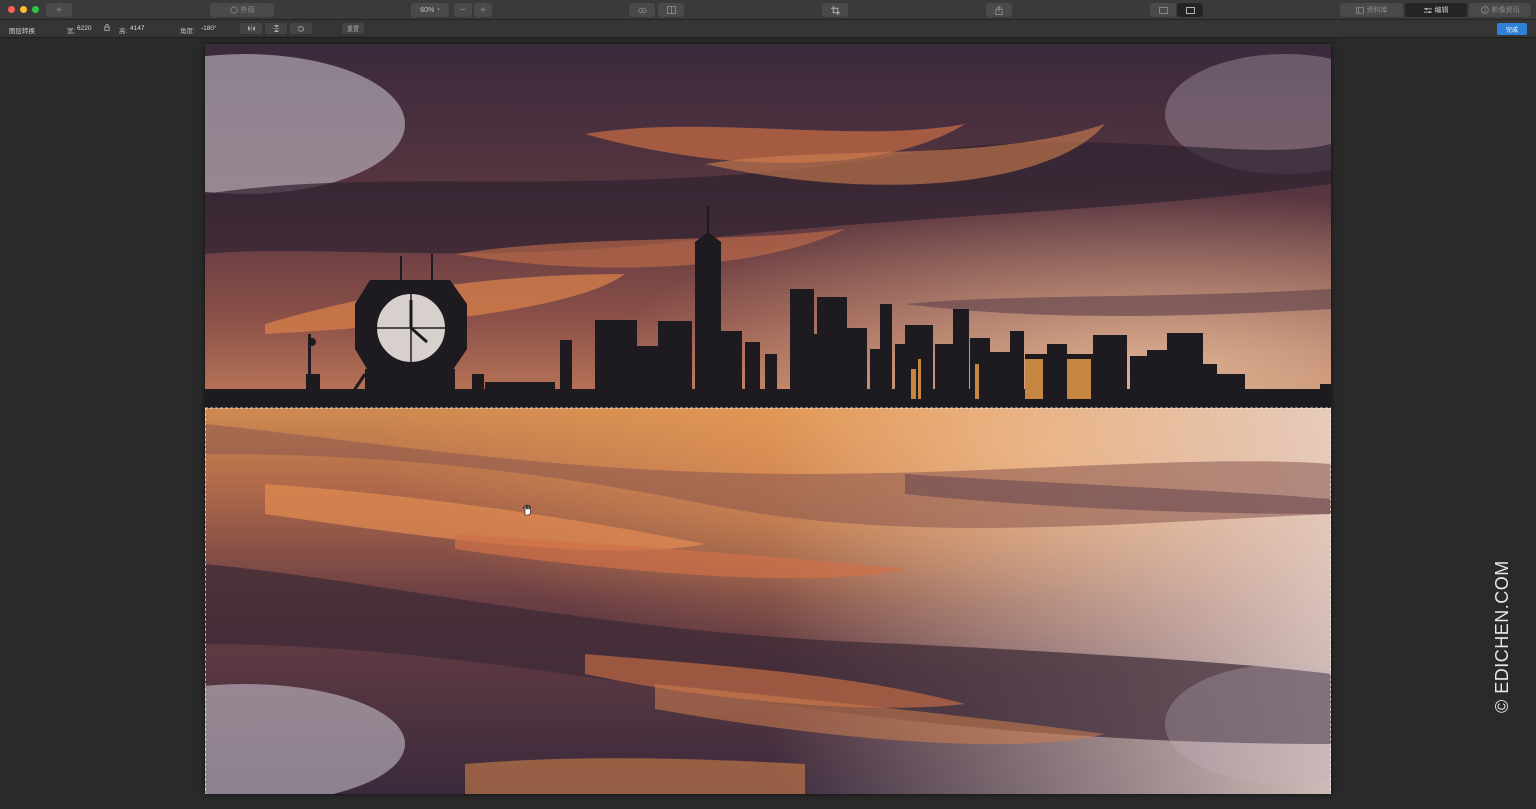  Describe the element at coordinates (1441, 10) in the screenshot. I see `edit-label: 编辑` at that location.